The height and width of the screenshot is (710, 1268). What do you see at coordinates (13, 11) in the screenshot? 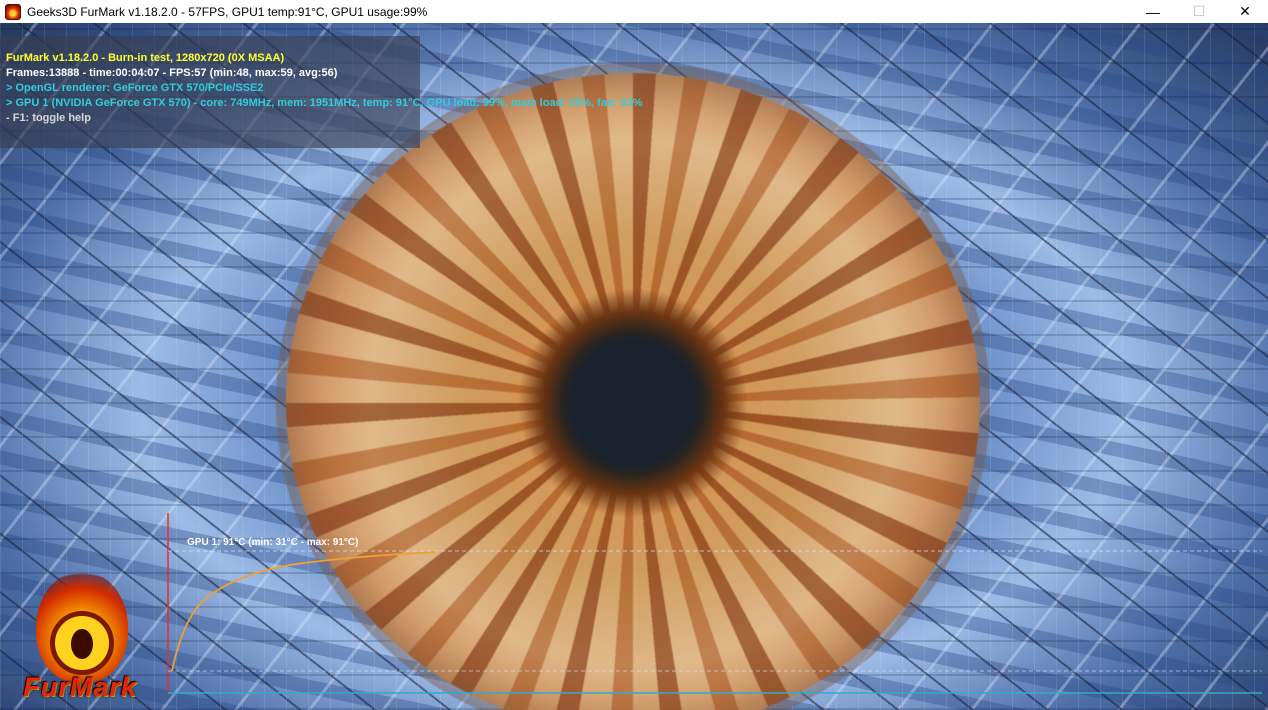
I see `furmark-app-icon` at bounding box center [13, 11].